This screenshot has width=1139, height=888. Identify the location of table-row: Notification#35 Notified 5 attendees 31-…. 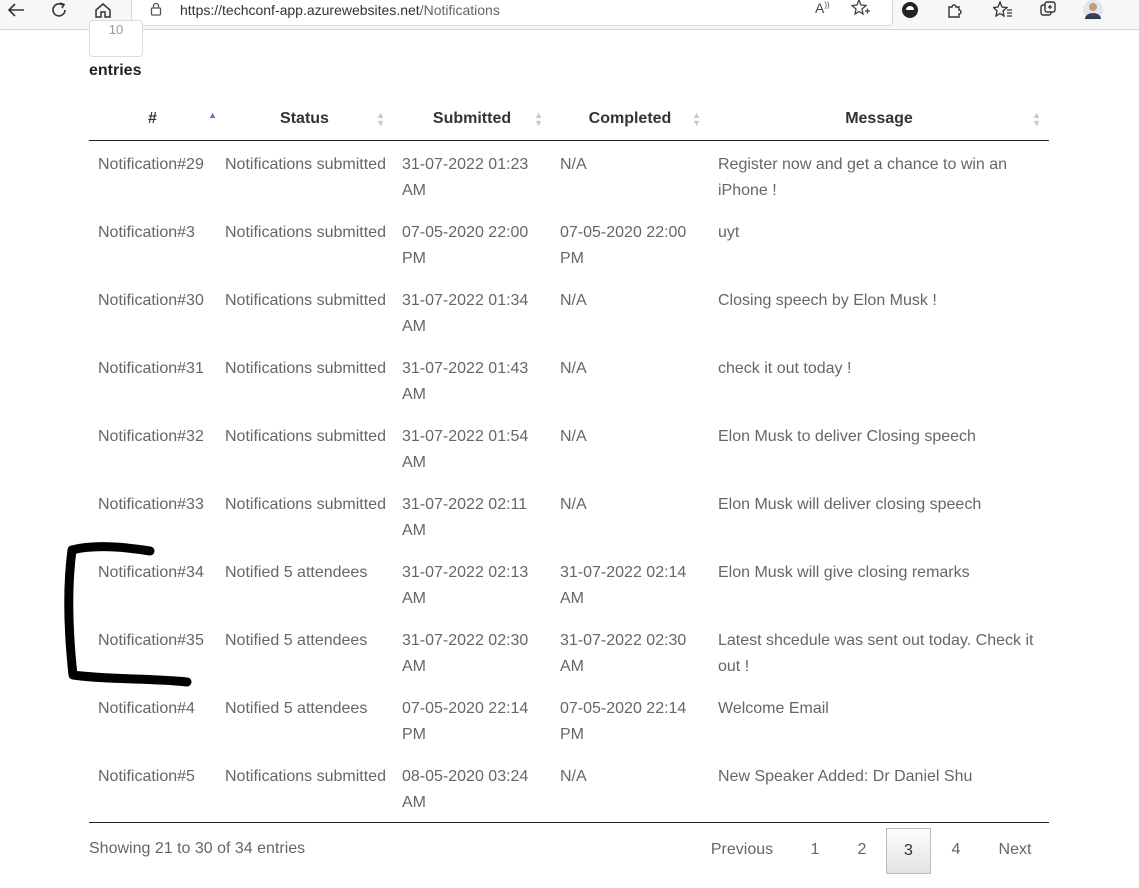
(569, 651).